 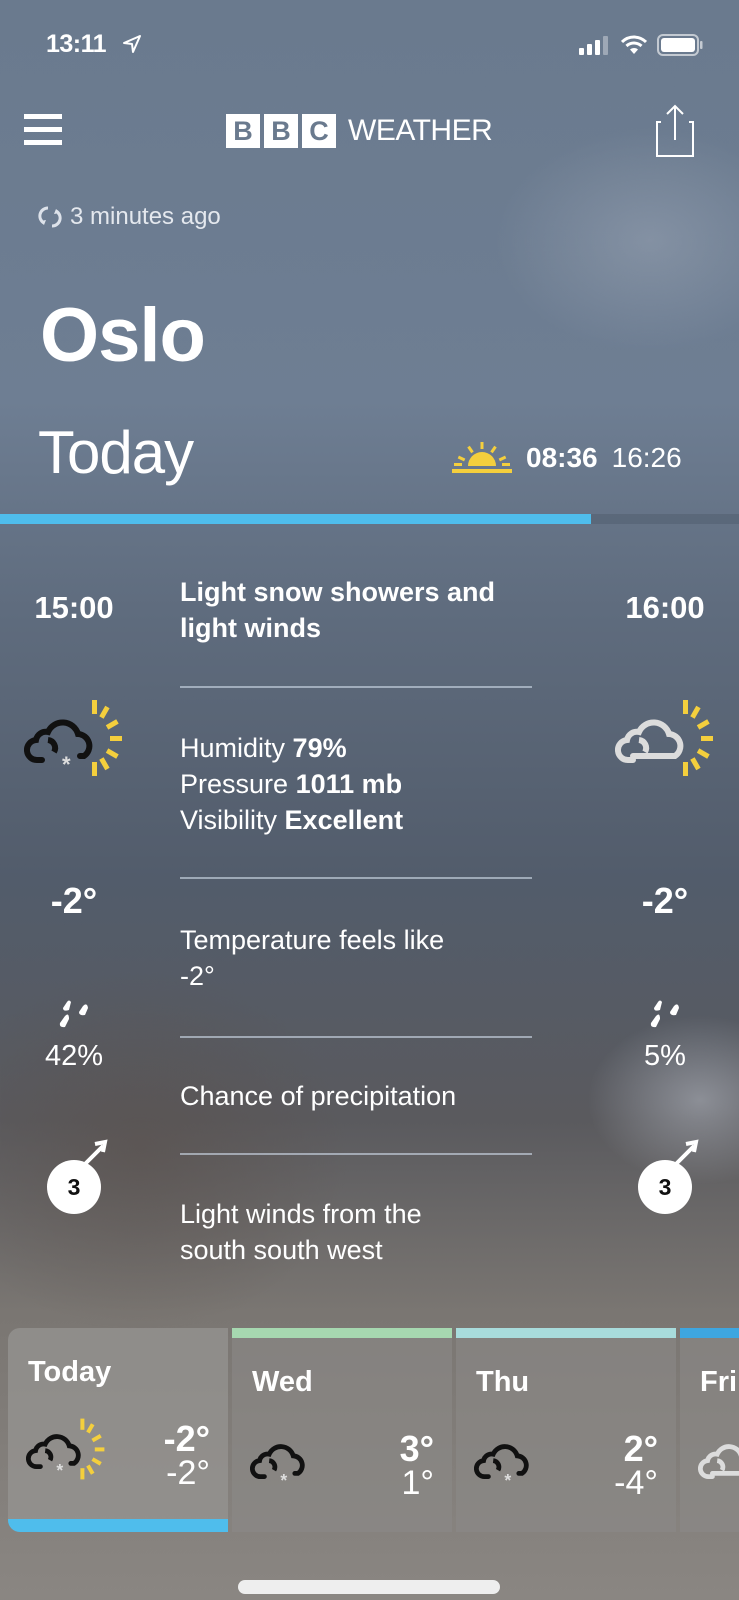 I want to click on day-name: Wed, so click(x=282, y=1382).